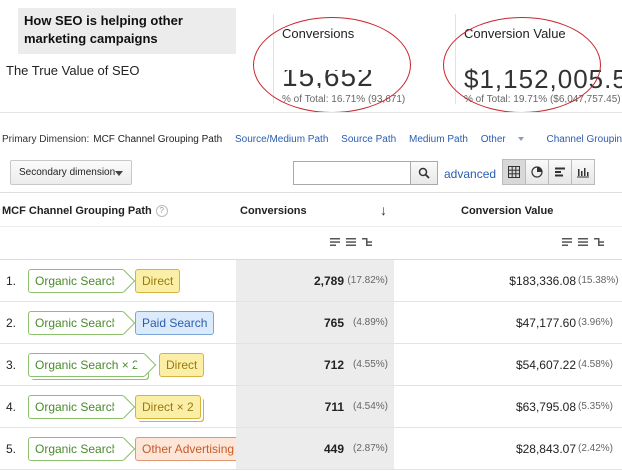 The image size is (622, 471). I want to click on value-column-options, so click(583, 242).